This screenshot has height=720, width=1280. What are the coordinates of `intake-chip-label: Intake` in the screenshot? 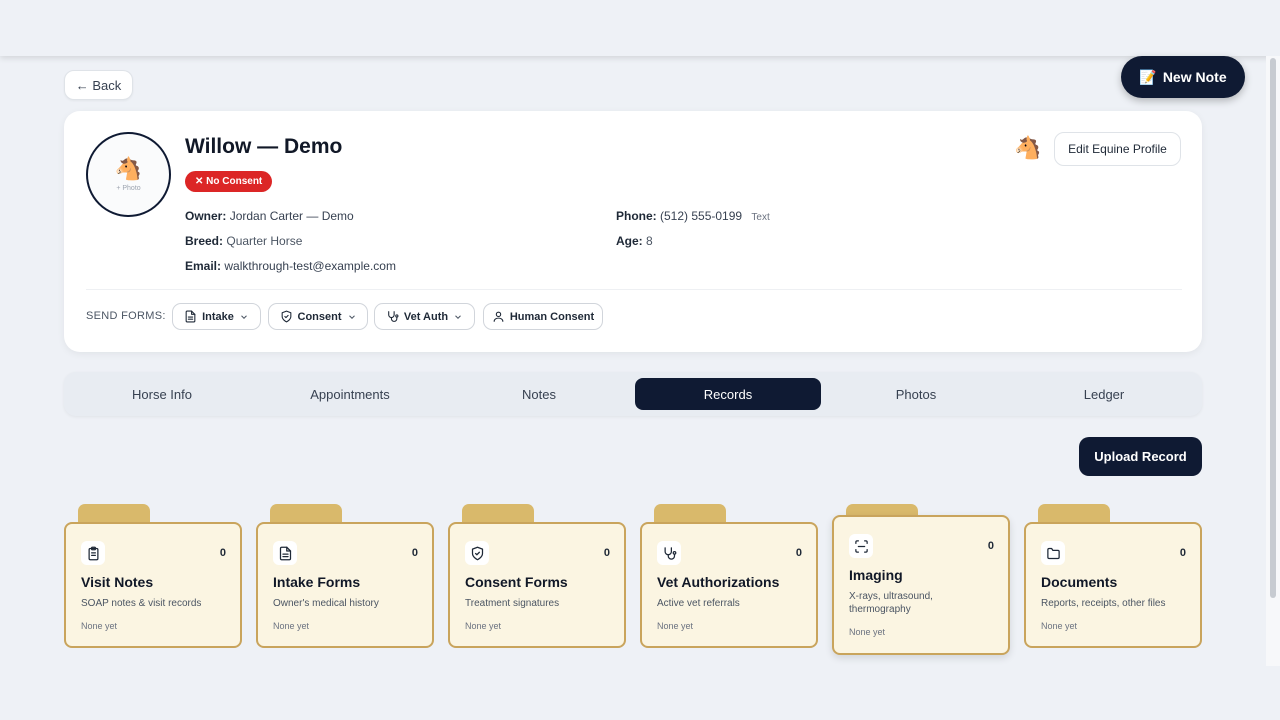 It's located at (218, 316).